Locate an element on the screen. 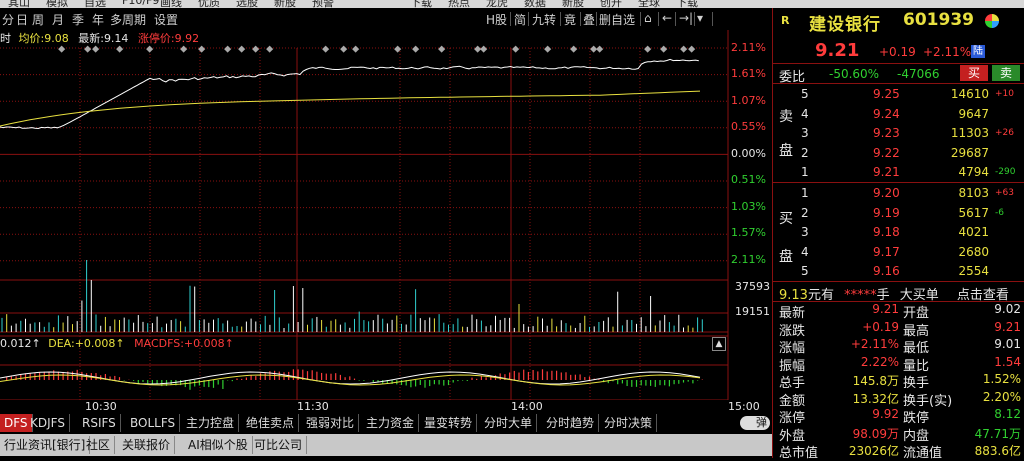 The width and height of the screenshot is (1024, 461). top-menu-item: 数据 is located at coordinates (535, 4).